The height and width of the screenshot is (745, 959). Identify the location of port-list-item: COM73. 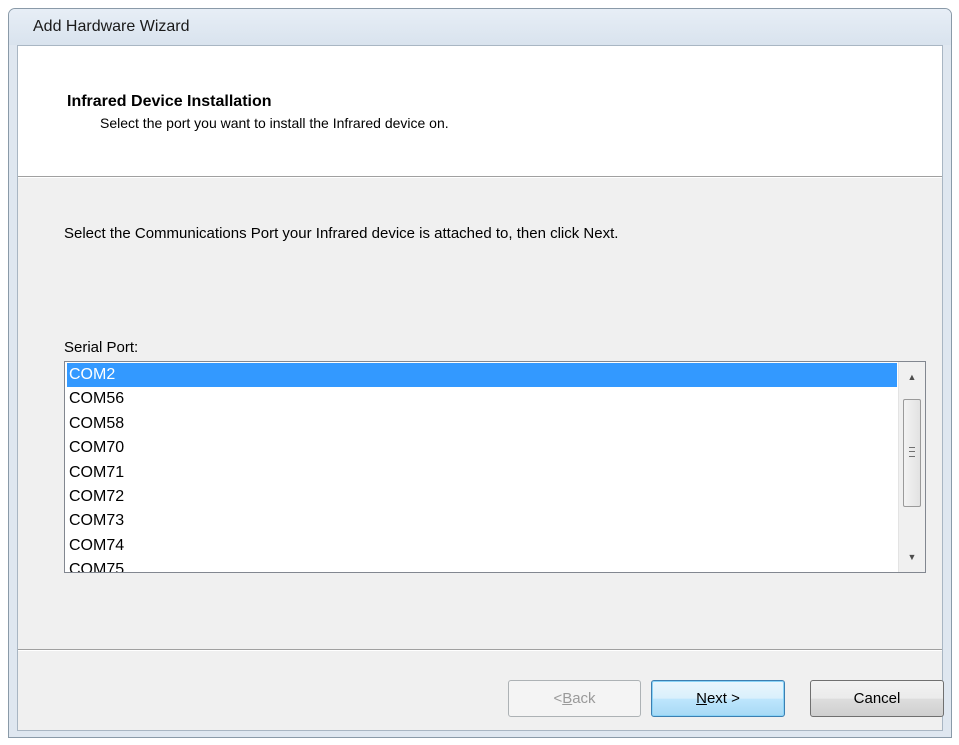
(482, 521).